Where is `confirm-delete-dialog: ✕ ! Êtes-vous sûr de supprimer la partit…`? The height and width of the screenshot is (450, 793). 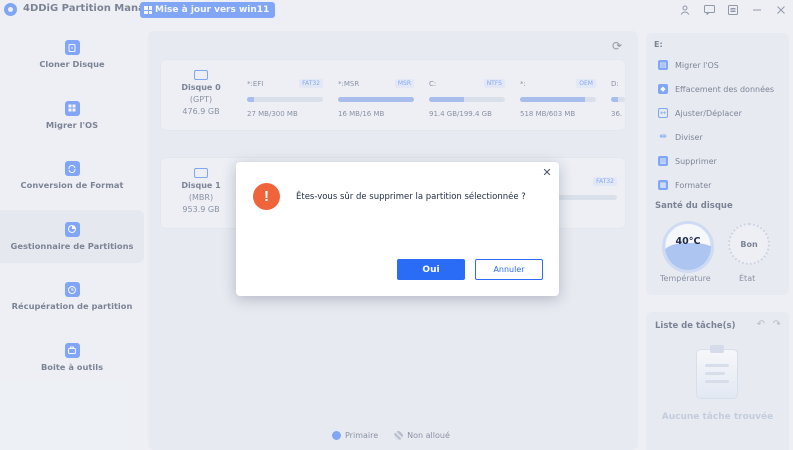 confirm-delete-dialog: ✕ ! Êtes-vous sûr de supprimer la partit… is located at coordinates (397, 229).